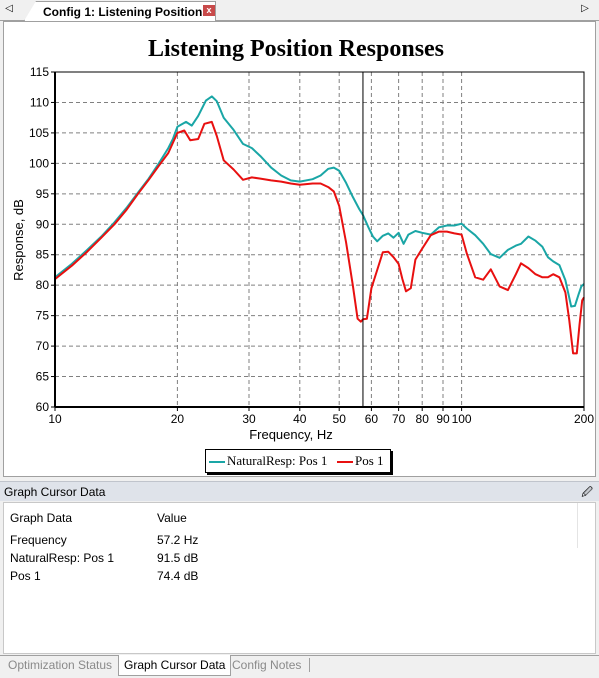 The image size is (599, 678). What do you see at coordinates (585, 9) in the screenshot?
I see `tab-scroll-right-icon: ▷` at bounding box center [585, 9].